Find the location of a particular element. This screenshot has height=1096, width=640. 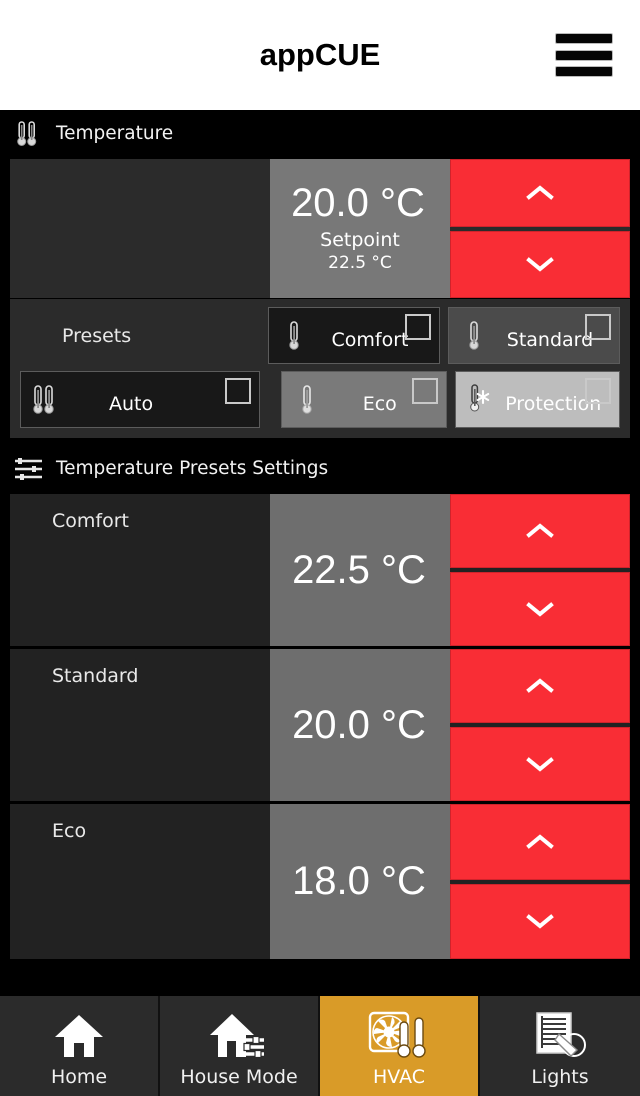

nav-item-lights: Lights is located at coordinates (560, 1046).